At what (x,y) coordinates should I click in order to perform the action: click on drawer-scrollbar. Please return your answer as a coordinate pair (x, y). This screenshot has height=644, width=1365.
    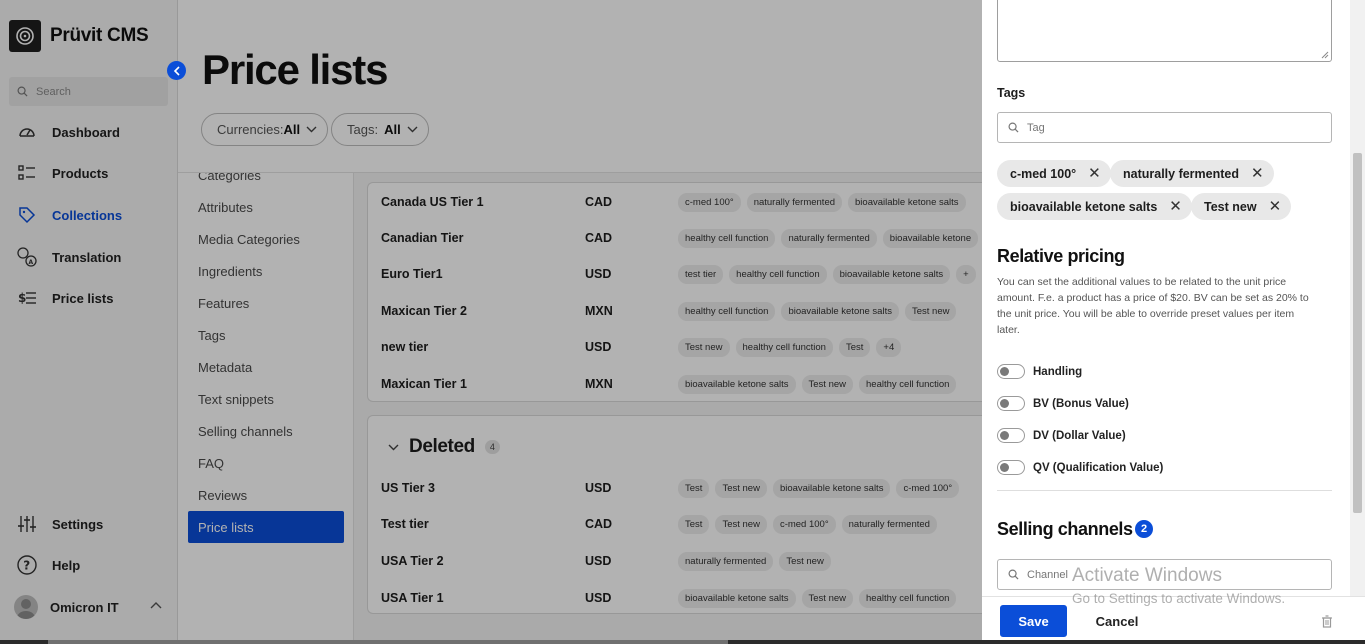
    Looking at the image, I should click on (1357, 298).